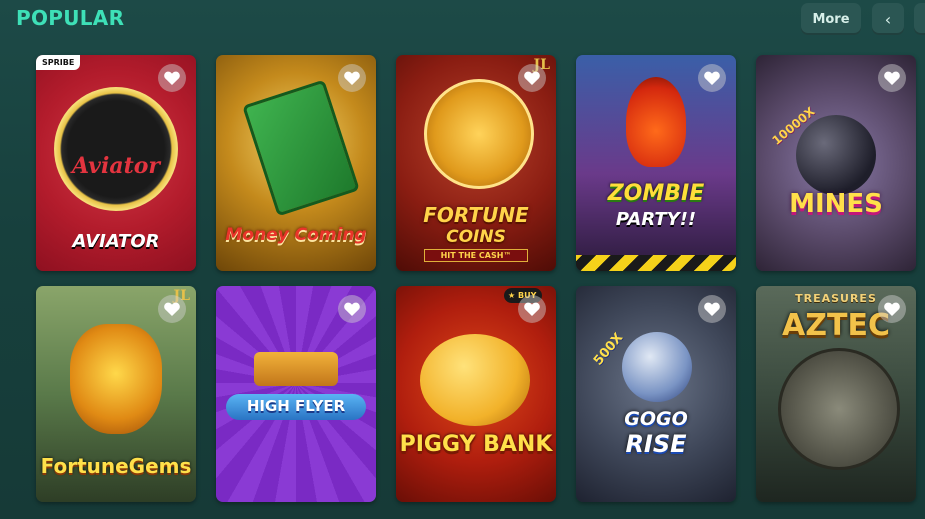 This screenshot has width=925, height=519. Describe the element at coordinates (839, 409) in the screenshot. I see `stone-calendar-art` at that location.